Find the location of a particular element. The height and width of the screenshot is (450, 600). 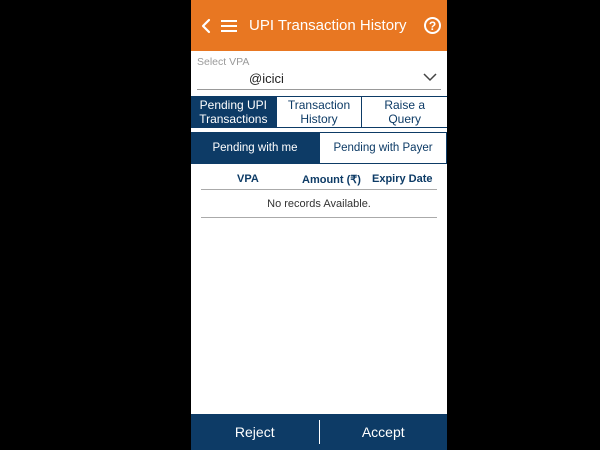

tab-raise-a-query: Raise a Query is located at coordinates (404, 112).